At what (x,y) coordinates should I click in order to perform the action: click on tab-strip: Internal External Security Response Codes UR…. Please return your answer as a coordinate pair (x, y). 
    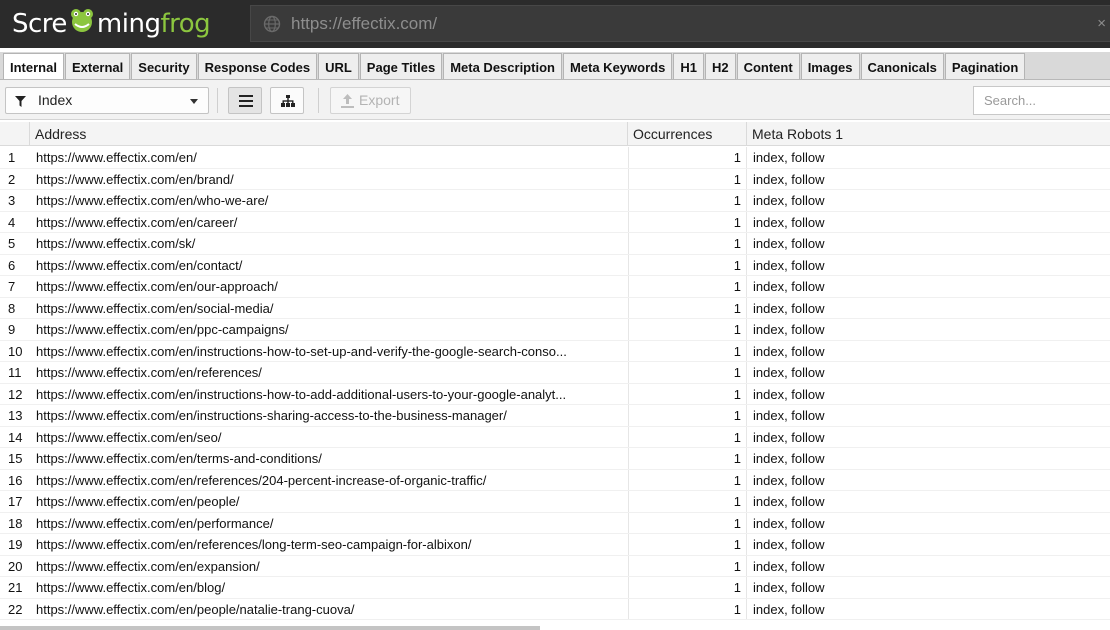
    Looking at the image, I should click on (555, 66).